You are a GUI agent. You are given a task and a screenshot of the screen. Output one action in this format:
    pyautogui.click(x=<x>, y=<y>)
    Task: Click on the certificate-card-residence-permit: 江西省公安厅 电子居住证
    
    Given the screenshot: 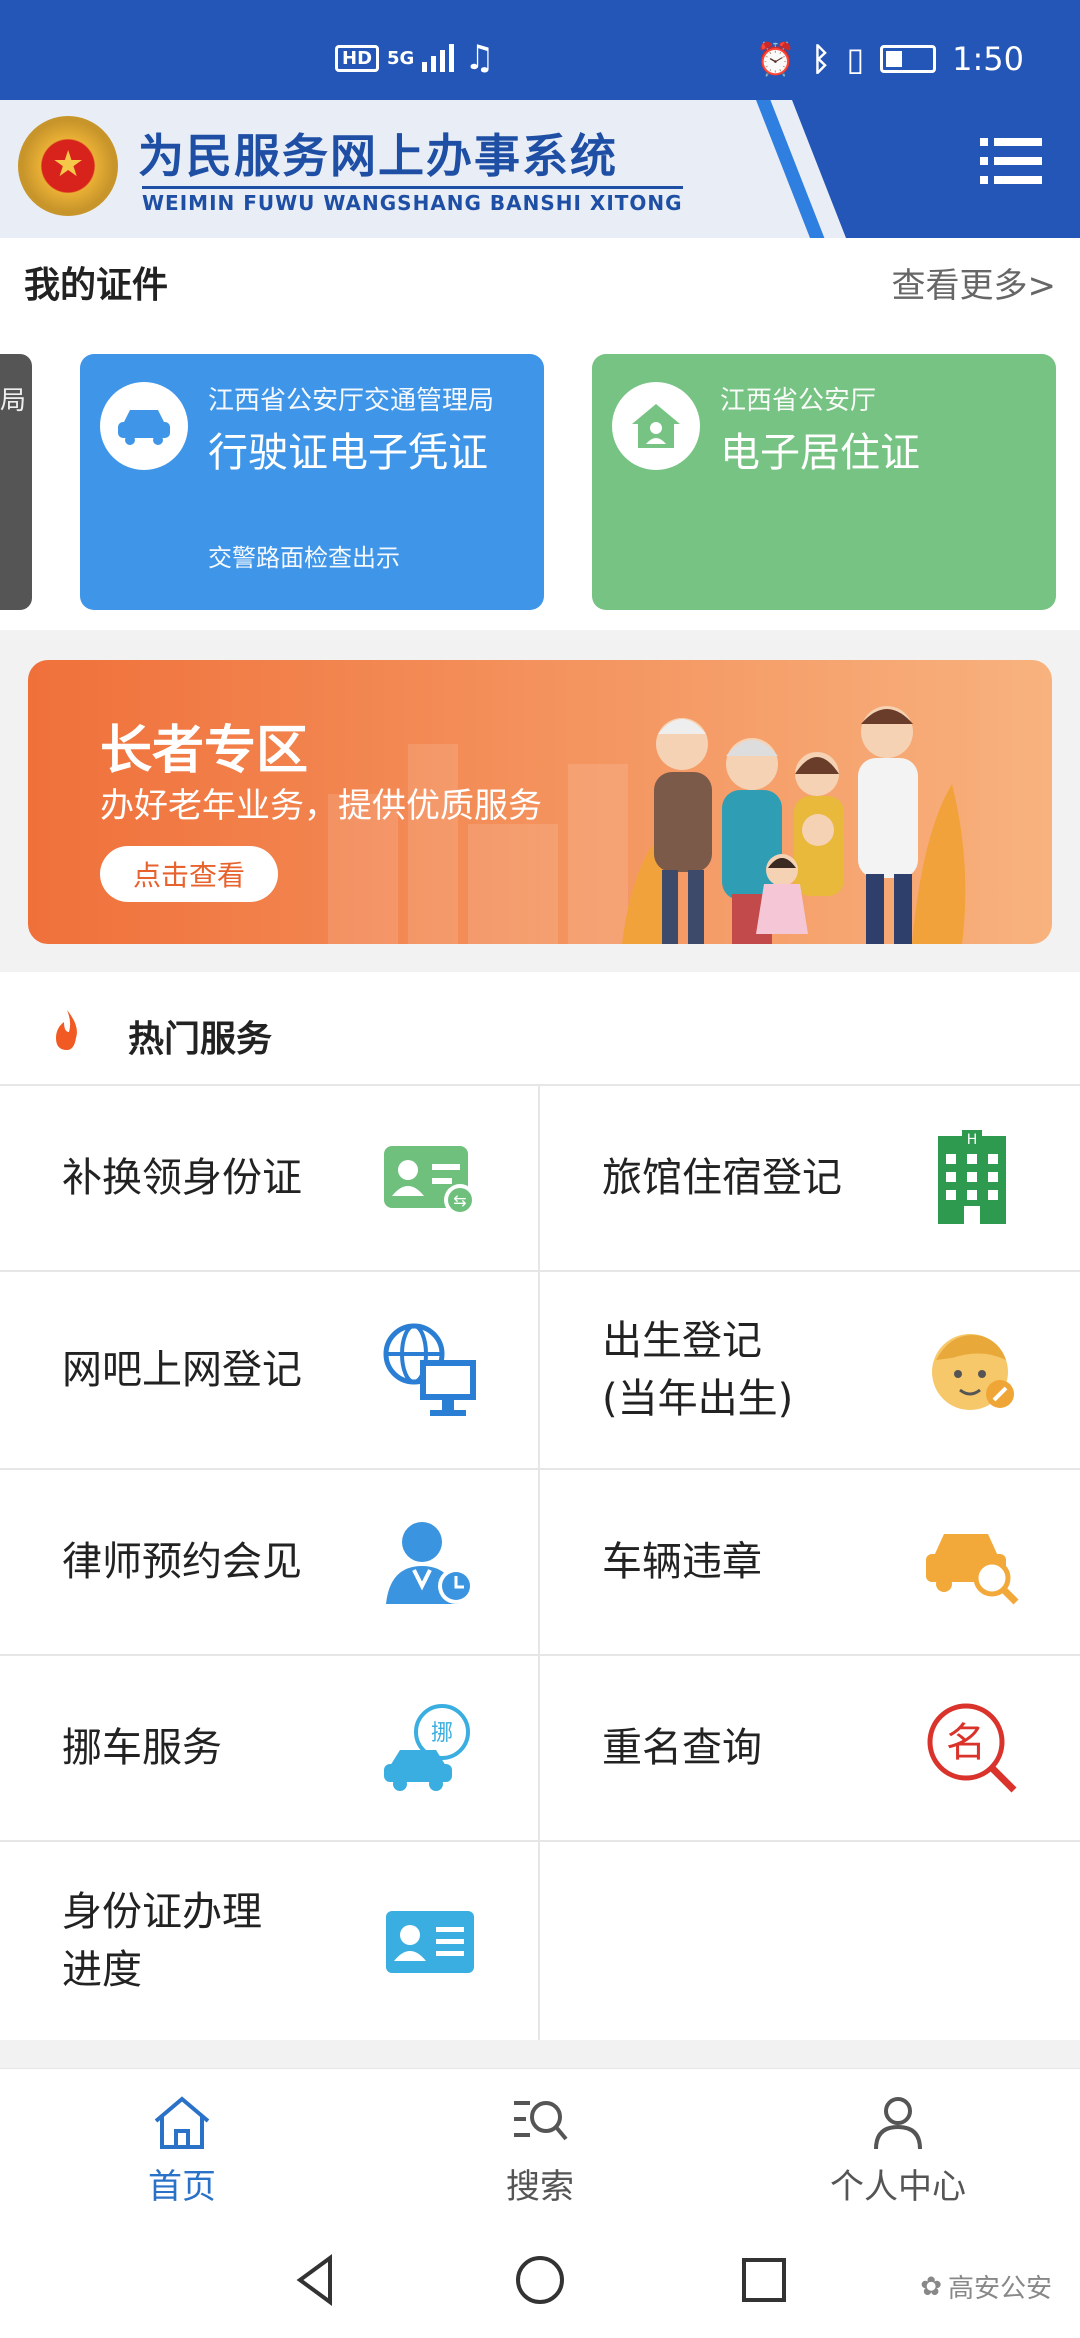 What is the action you would take?
    pyautogui.click(x=824, y=482)
    